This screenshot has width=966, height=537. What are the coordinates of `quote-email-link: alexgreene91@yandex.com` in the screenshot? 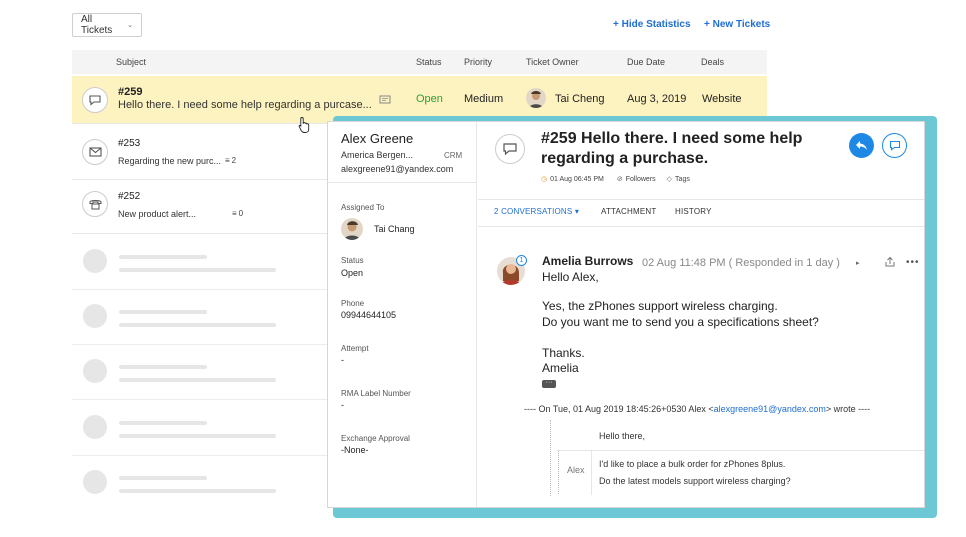 It's located at (770, 409).